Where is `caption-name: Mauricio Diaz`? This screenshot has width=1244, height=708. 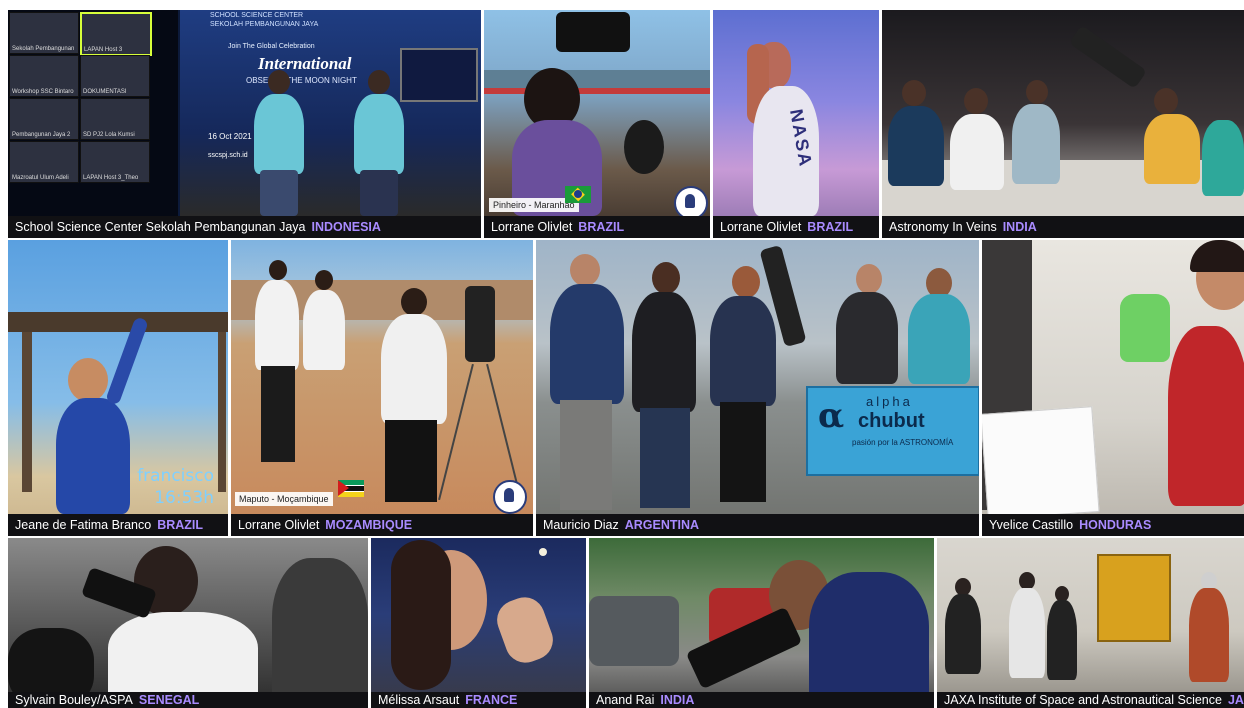
caption-name: Mauricio Diaz is located at coordinates (581, 525).